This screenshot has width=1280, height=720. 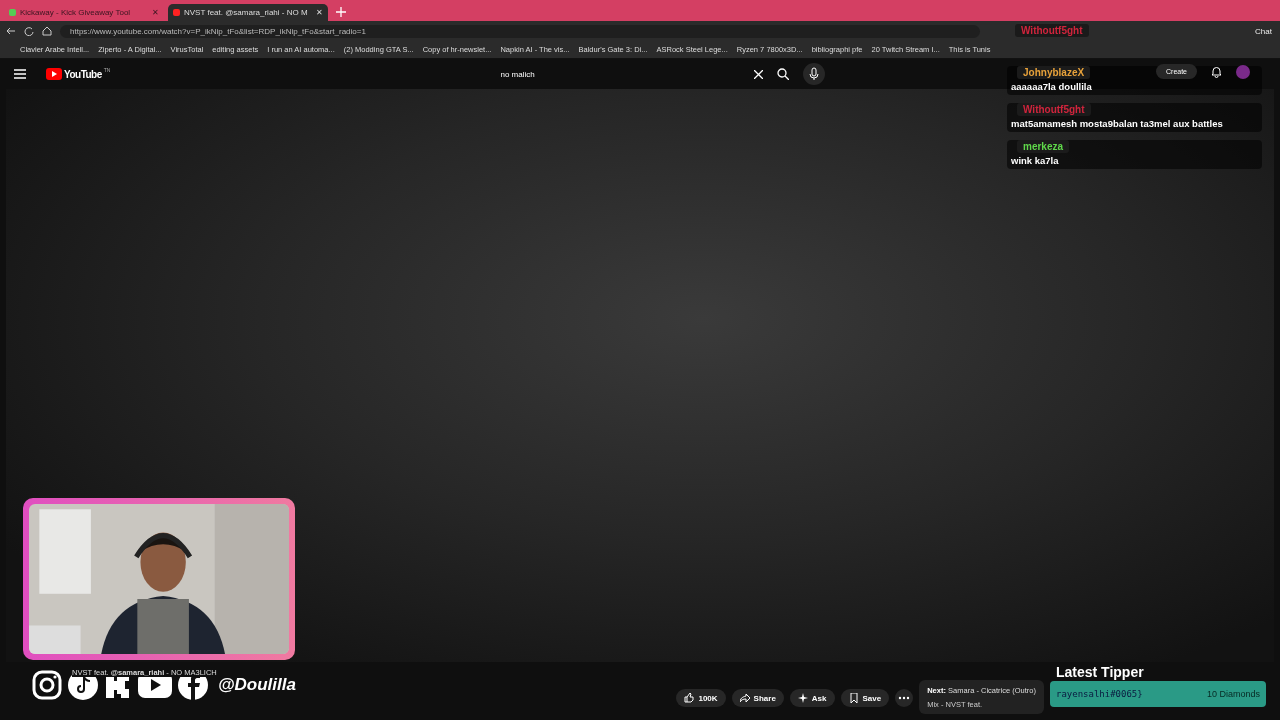 What do you see at coordinates (248, 12) in the screenshot?
I see `browser-tab: NVST feat. @samara_riahi - NO M ✕` at bounding box center [248, 12].